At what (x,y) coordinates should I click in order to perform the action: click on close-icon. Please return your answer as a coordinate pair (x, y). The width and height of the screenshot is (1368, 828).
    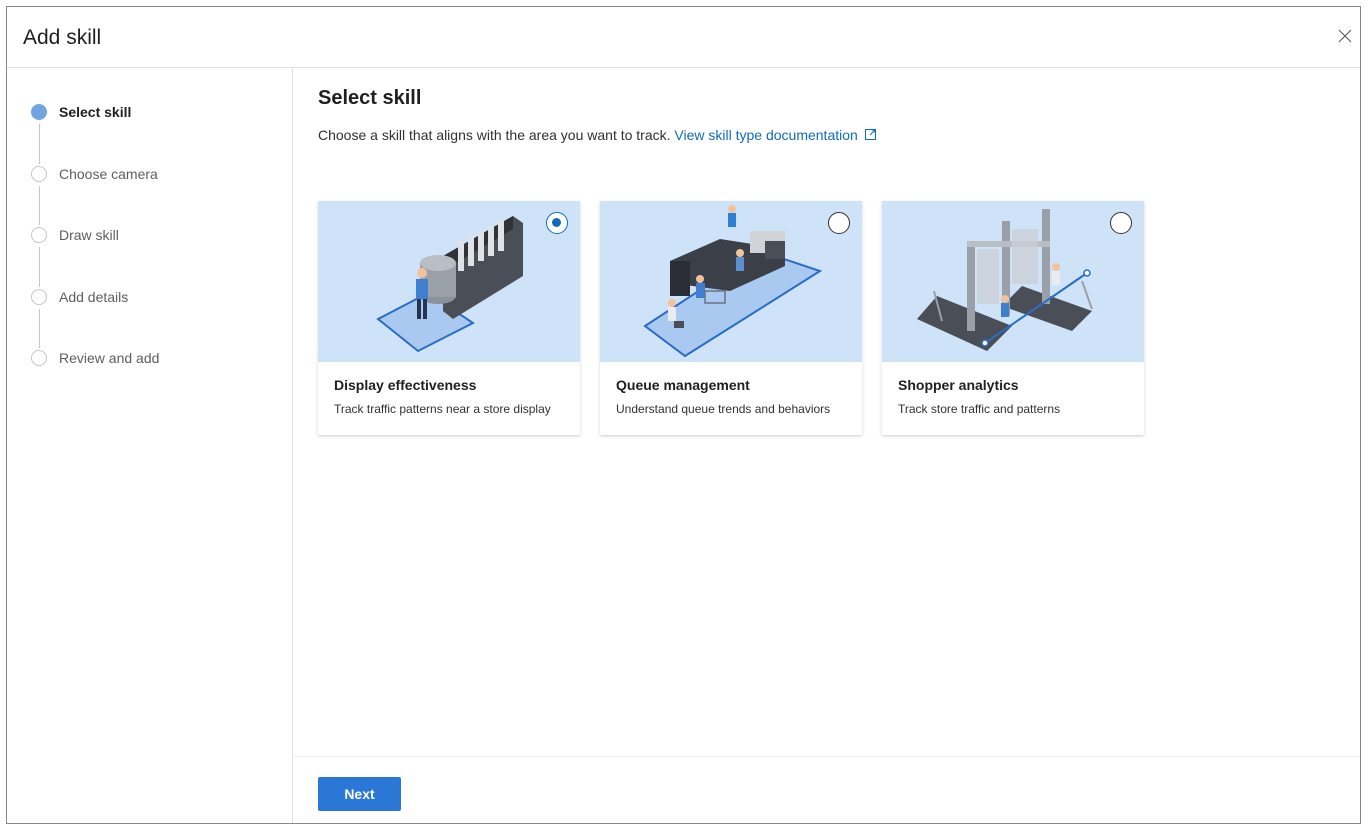
    Looking at the image, I should click on (1345, 36).